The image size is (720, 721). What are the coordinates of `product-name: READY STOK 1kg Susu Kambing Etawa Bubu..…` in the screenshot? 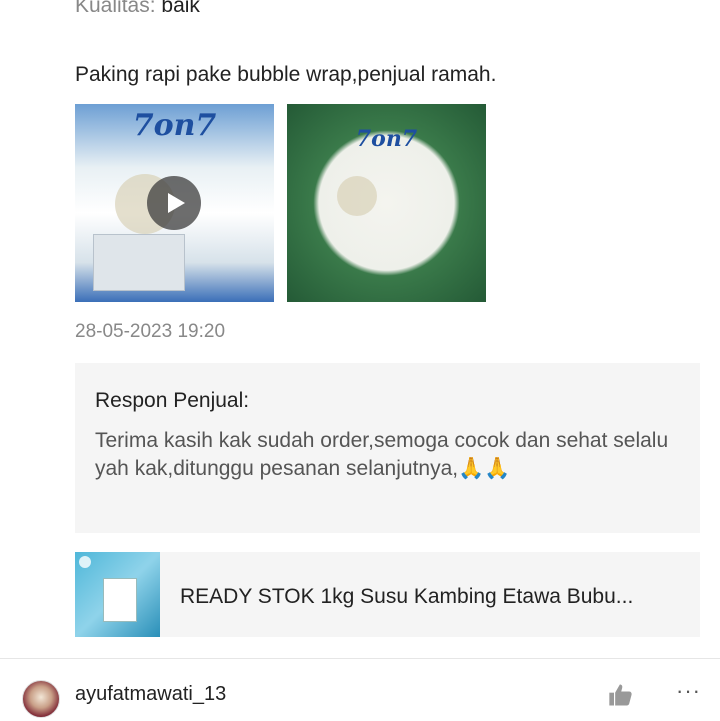 It's located at (407, 596).